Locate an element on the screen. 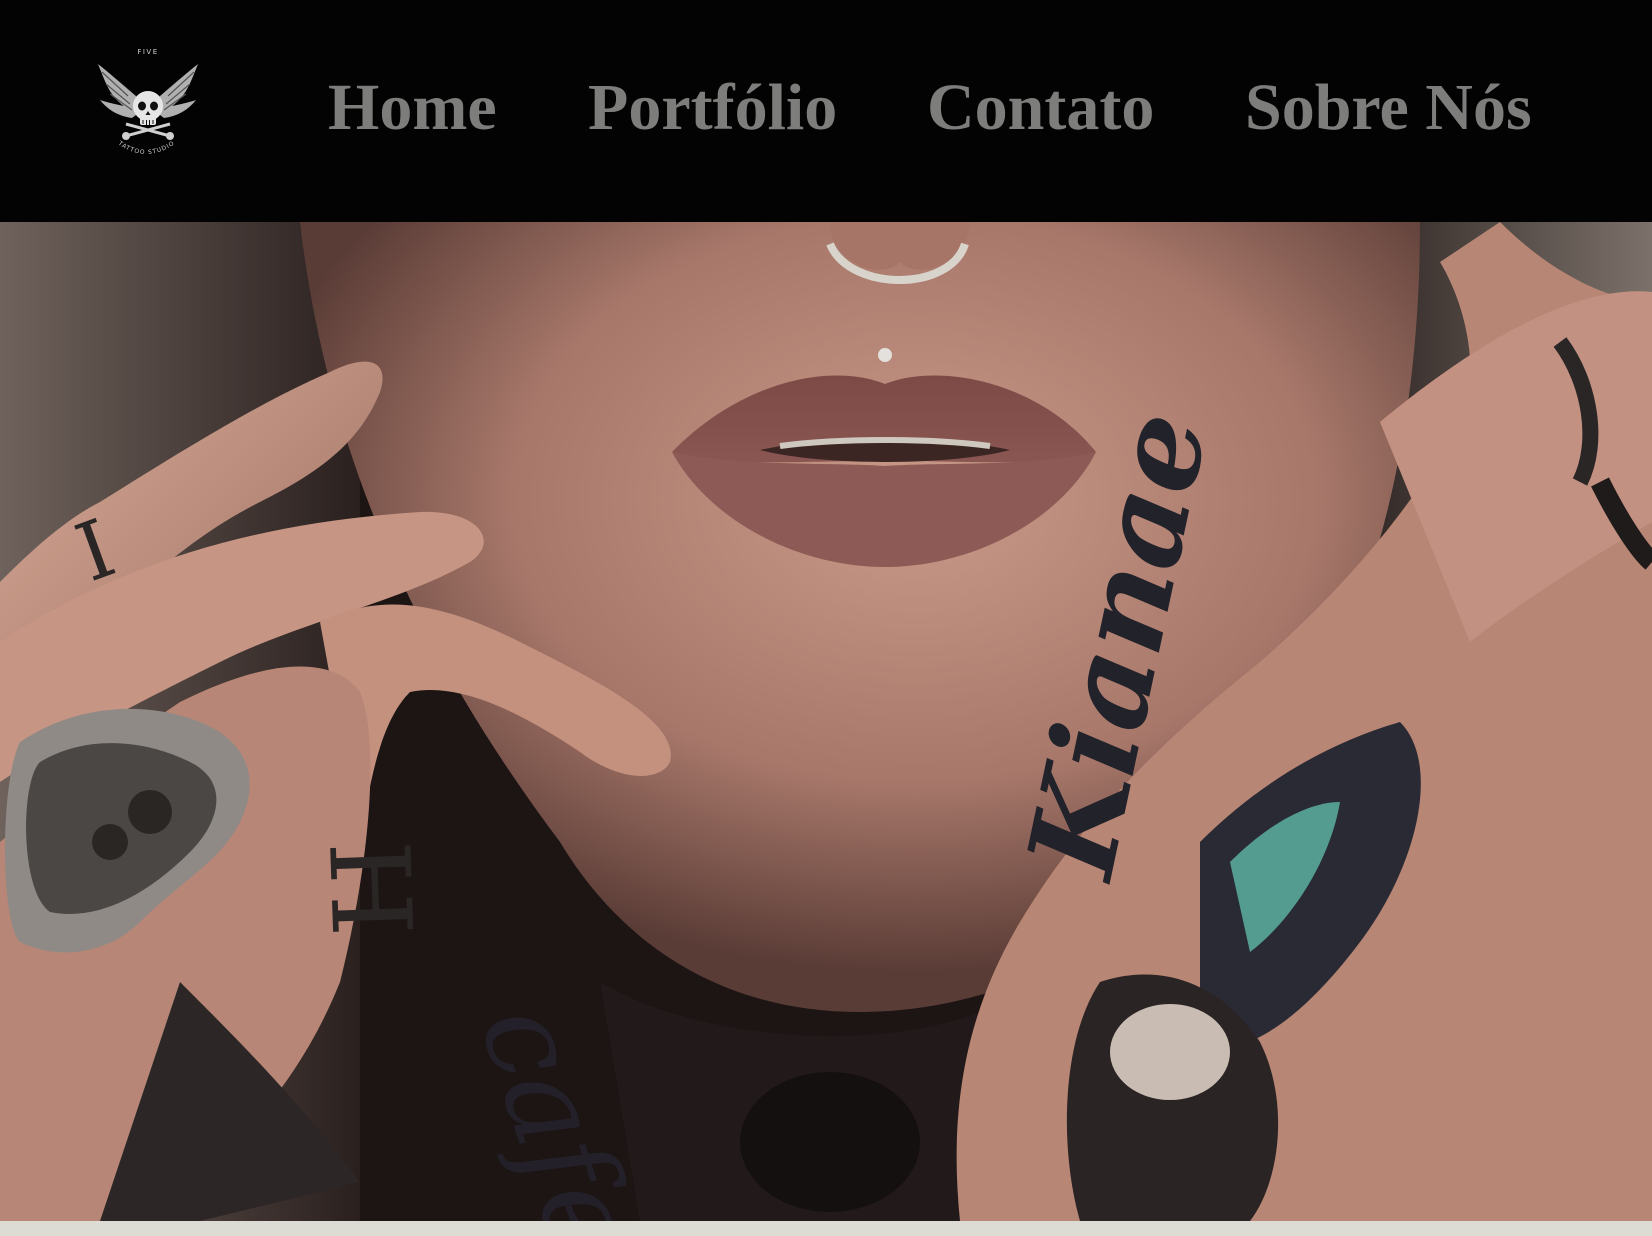 The height and width of the screenshot is (1236, 1652). nav-link-home: Home is located at coordinates (412, 108).